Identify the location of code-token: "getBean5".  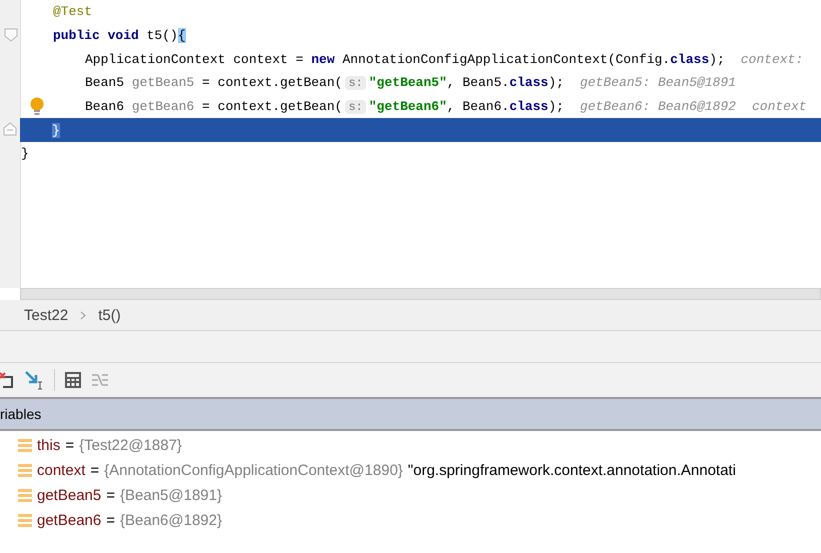
(407, 82).